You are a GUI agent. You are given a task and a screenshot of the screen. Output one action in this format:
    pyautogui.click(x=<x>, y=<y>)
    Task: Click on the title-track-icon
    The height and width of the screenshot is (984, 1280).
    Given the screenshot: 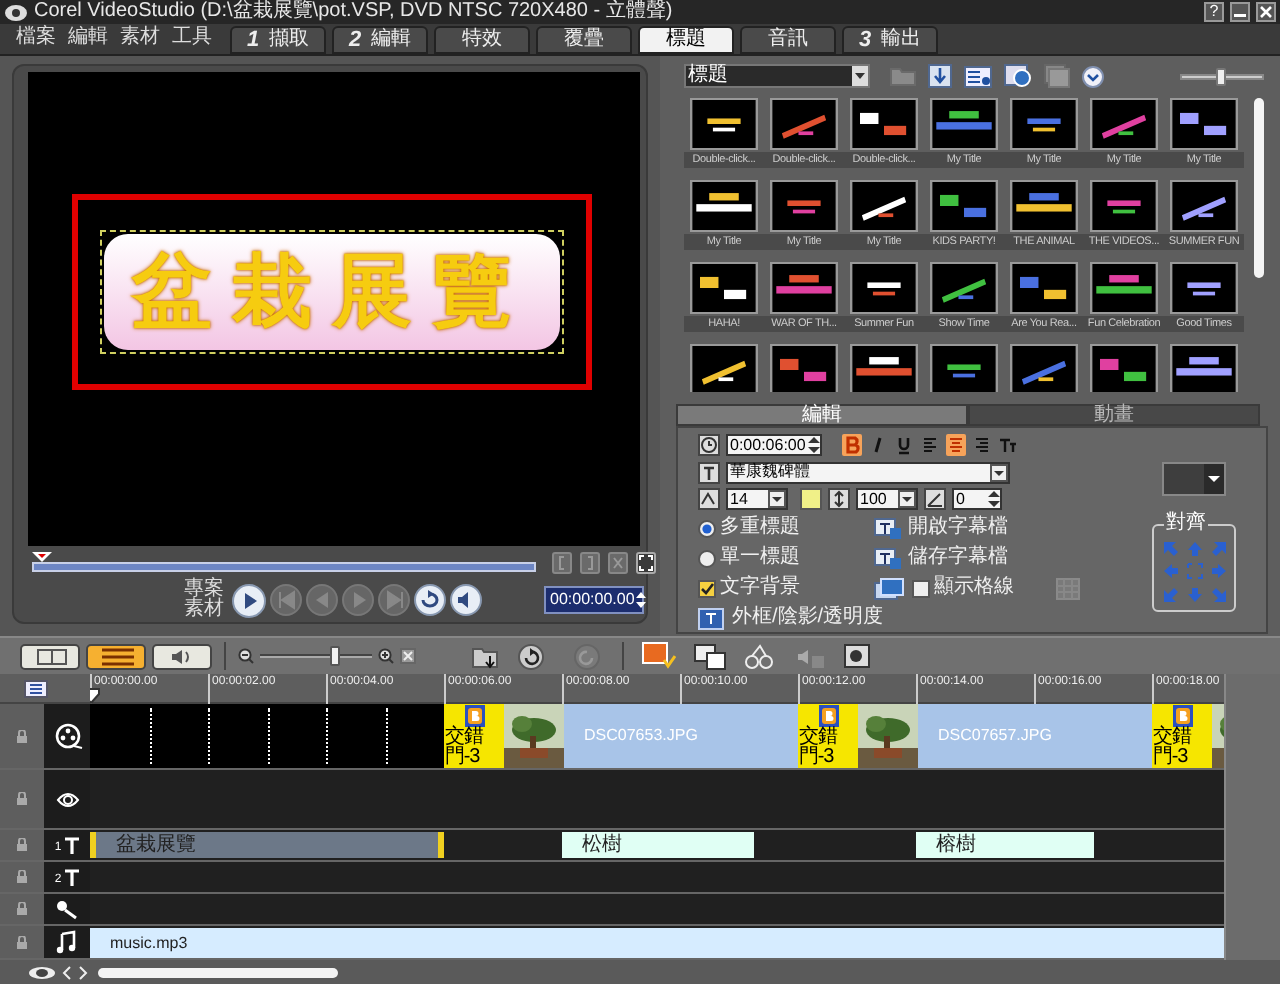 What is the action you would take?
    pyautogui.click(x=71, y=845)
    